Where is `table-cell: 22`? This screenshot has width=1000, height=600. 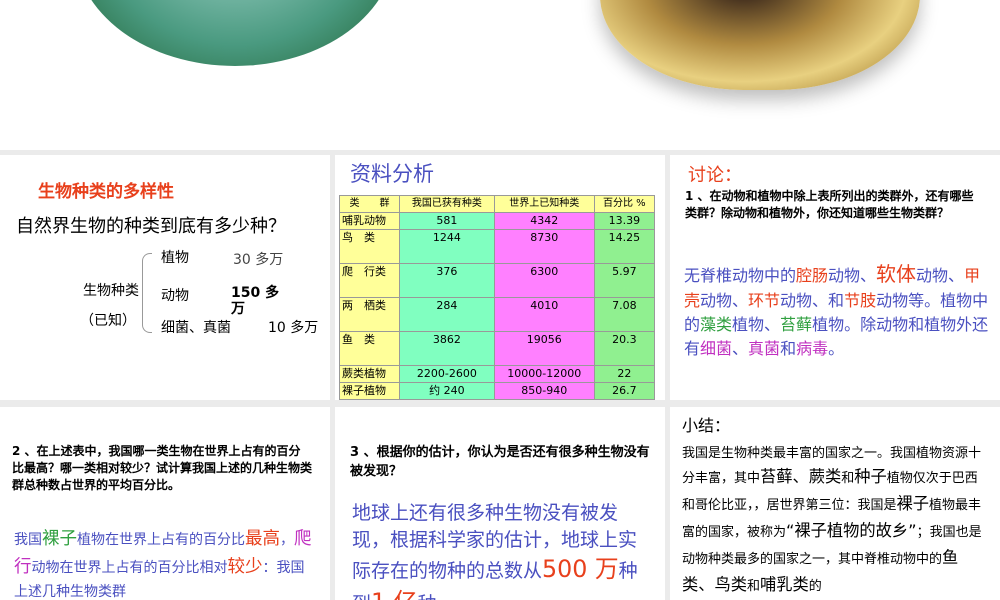 table-cell: 22 is located at coordinates (624, 374).